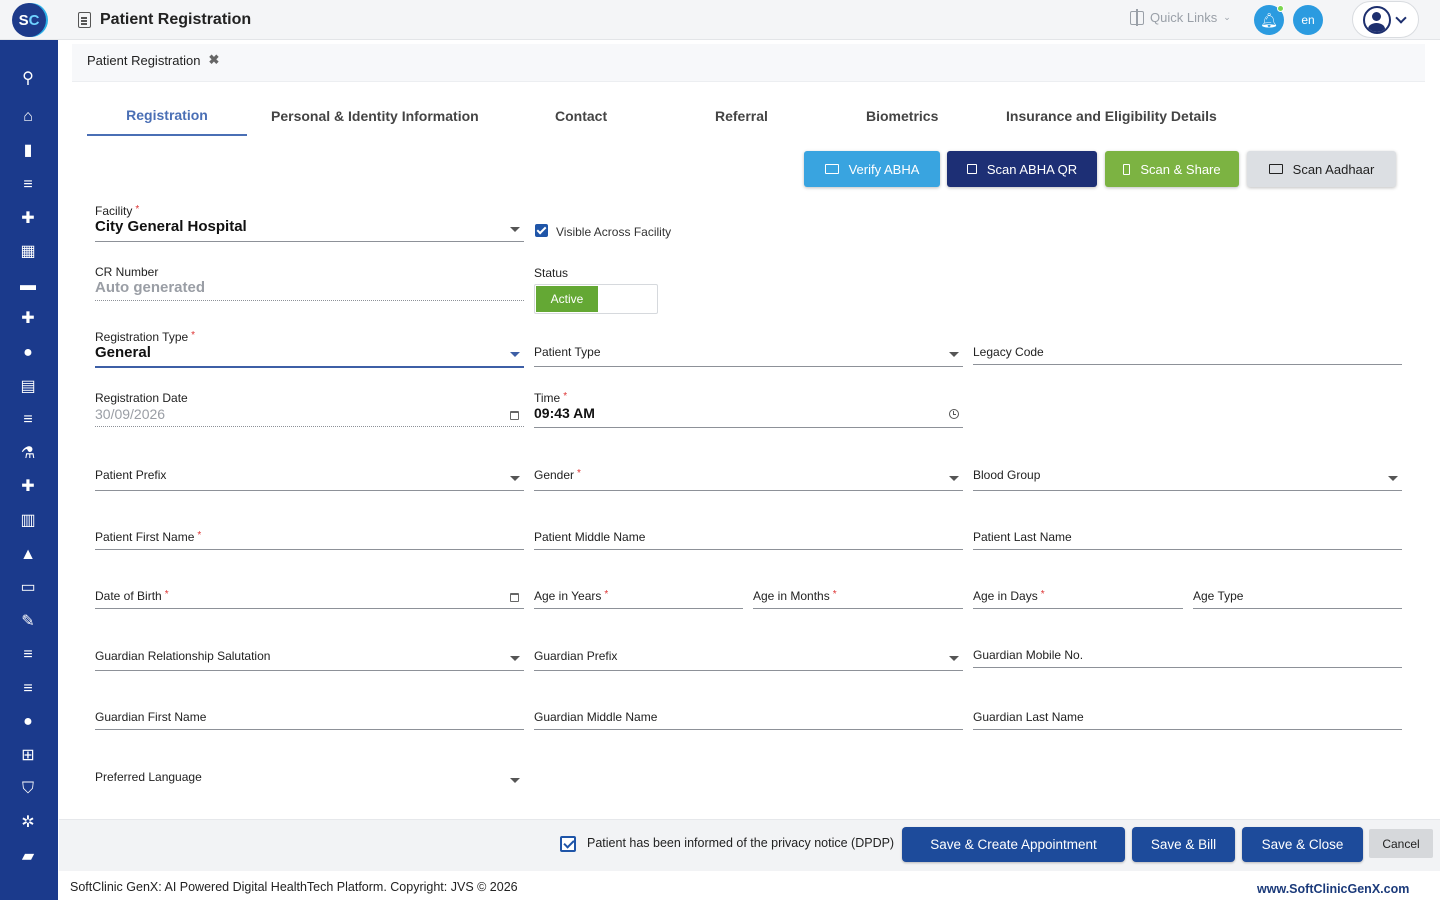 The width and height of the screenshot is (1440, 900). What do you see at coordinates (748, 480) in the screenshot?
I see `gender-select: Gender *` at bounding box center [748, 480].